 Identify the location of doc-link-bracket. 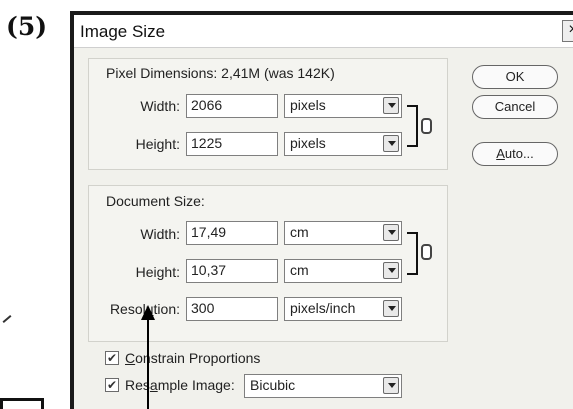
(412, 253).